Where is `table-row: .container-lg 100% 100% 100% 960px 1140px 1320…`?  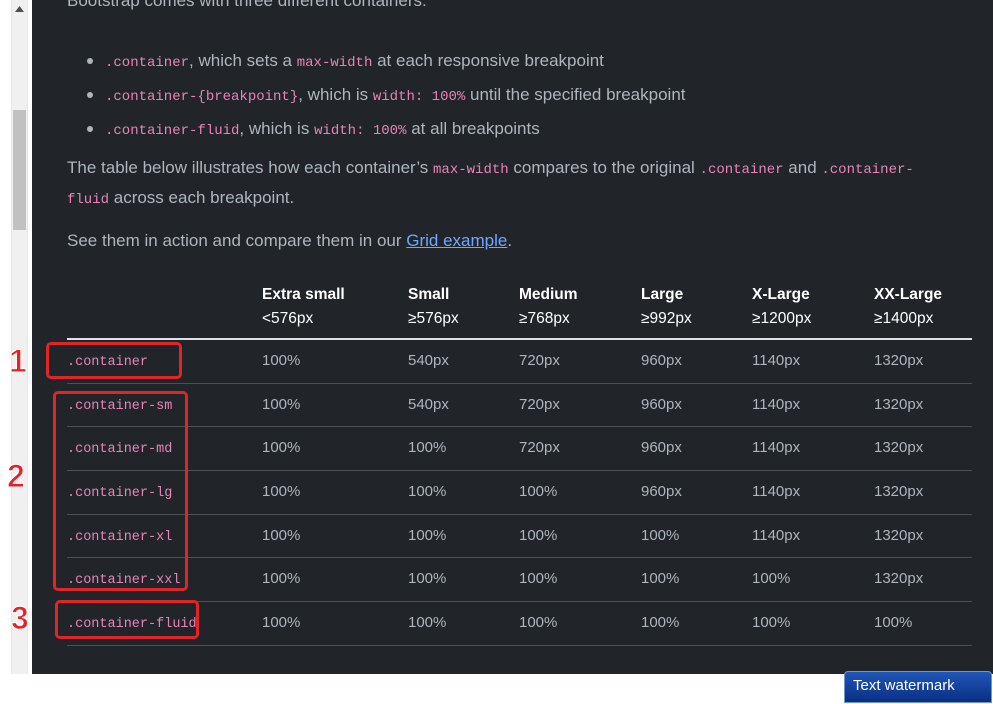
table-row: .container-lg 100% 100% 100% 960px 1140px 1320… is located at coordinates (519, 493).